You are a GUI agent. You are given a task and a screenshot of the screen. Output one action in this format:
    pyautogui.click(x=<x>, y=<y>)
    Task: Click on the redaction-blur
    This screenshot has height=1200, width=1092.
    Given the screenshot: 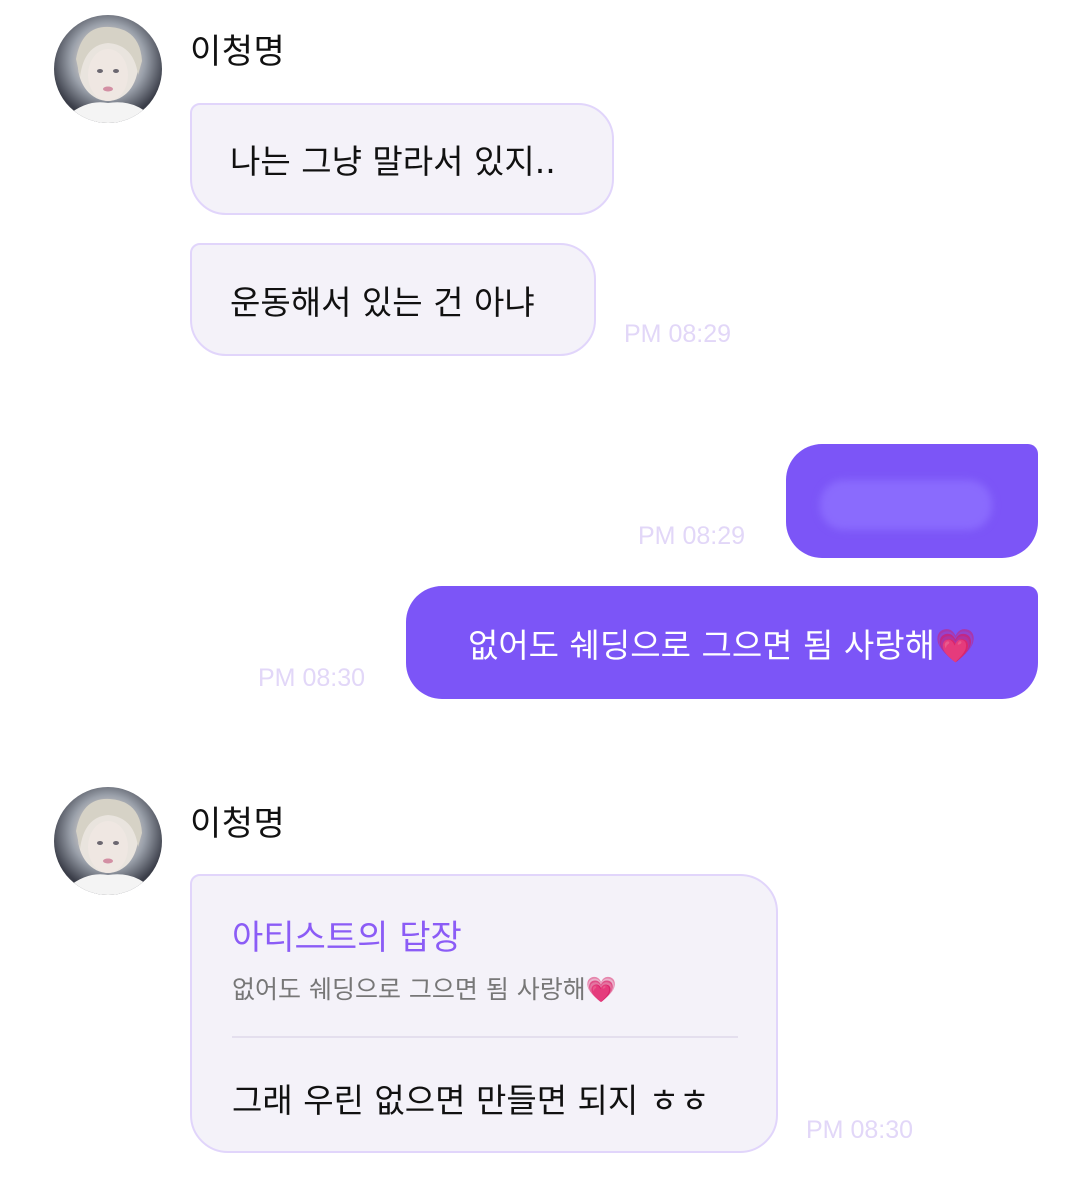 What is the action you would take?
    pyautogui.click(x=906, y=505)
    